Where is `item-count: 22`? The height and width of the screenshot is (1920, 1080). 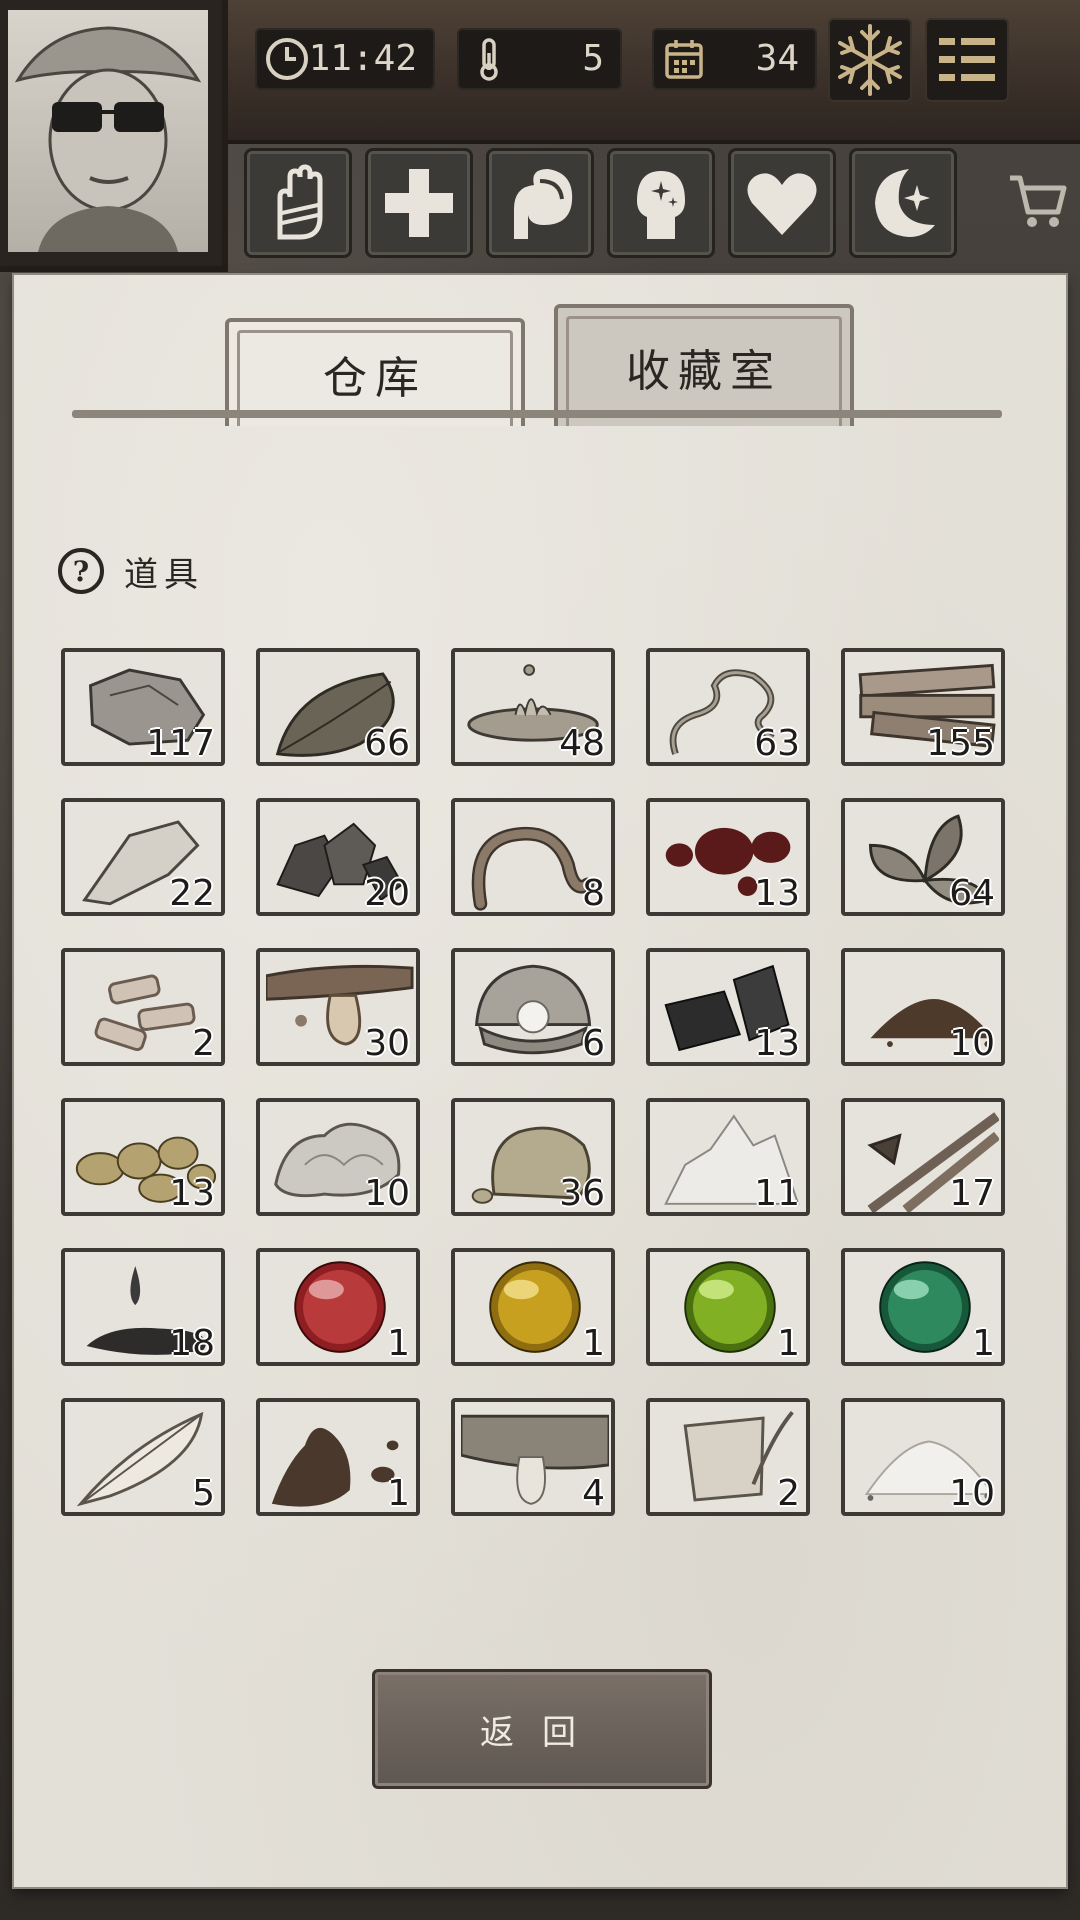 item-count: 22 is located at coordinates (192, 893).